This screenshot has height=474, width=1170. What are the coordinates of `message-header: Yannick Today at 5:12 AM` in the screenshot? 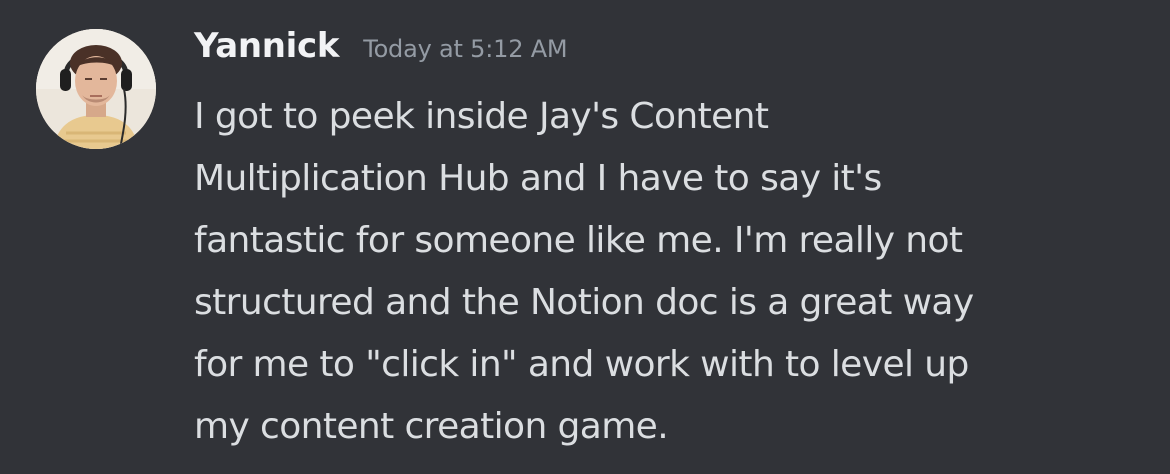 It's located at (381, 51).